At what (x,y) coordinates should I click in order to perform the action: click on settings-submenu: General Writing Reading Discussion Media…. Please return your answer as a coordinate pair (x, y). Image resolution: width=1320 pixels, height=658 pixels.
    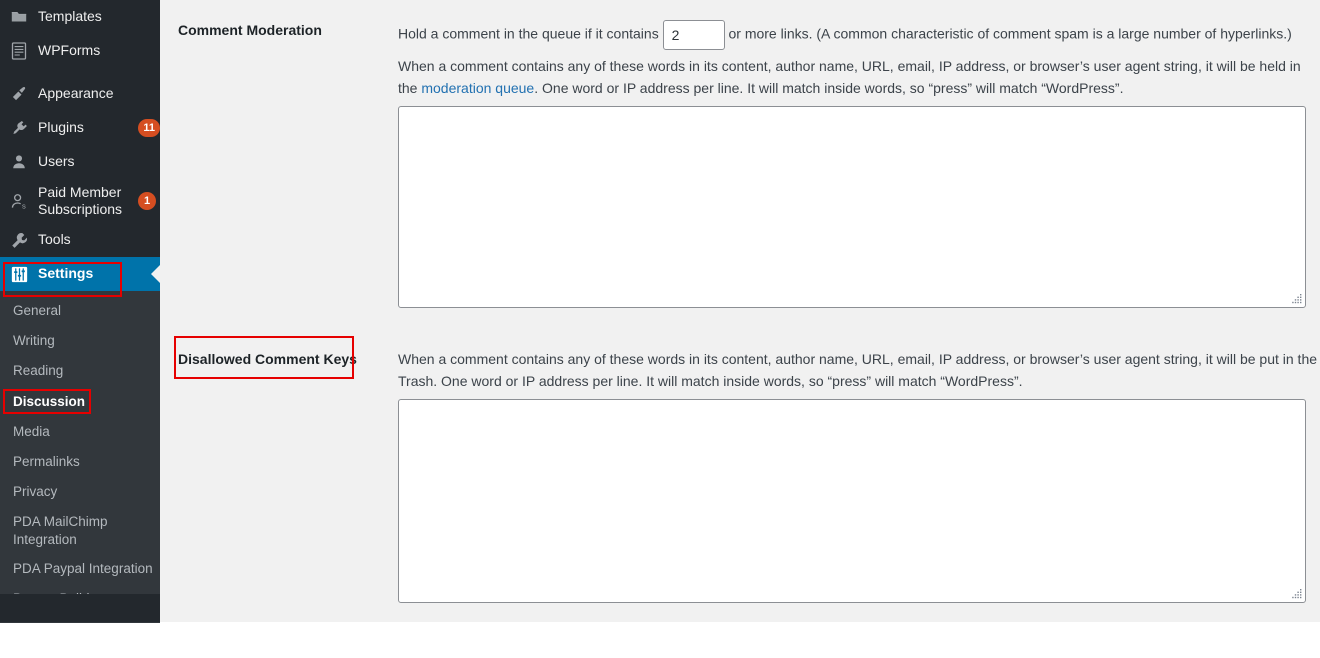
    Looking at the image, I should click on (80, 457).